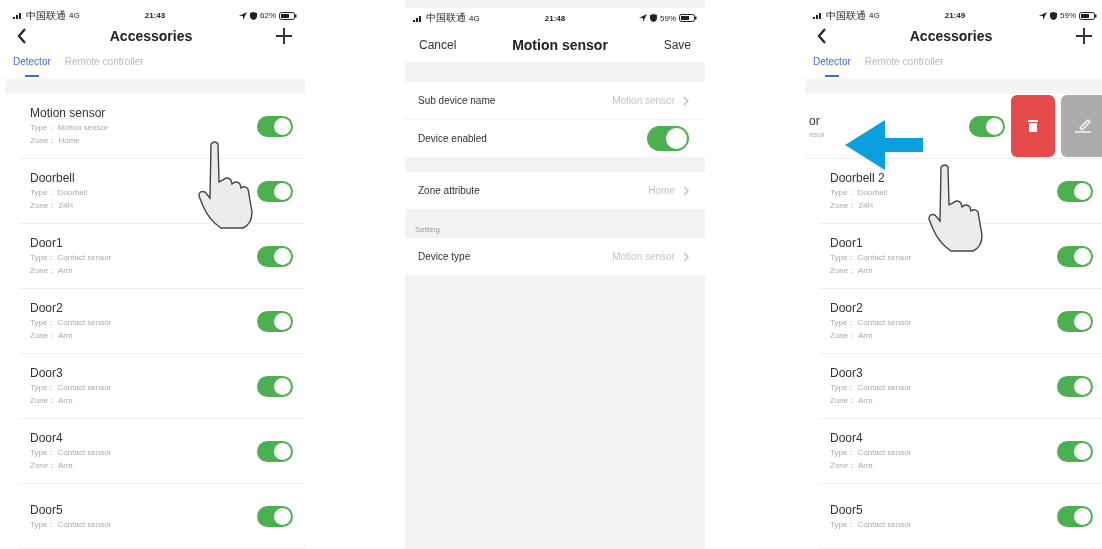 This screenshot has height=549, width=1102. What do you see at coordinates (268, 16) in the screenshot?
I see `battery-percent: 62%` at bounding box center [268, 16].